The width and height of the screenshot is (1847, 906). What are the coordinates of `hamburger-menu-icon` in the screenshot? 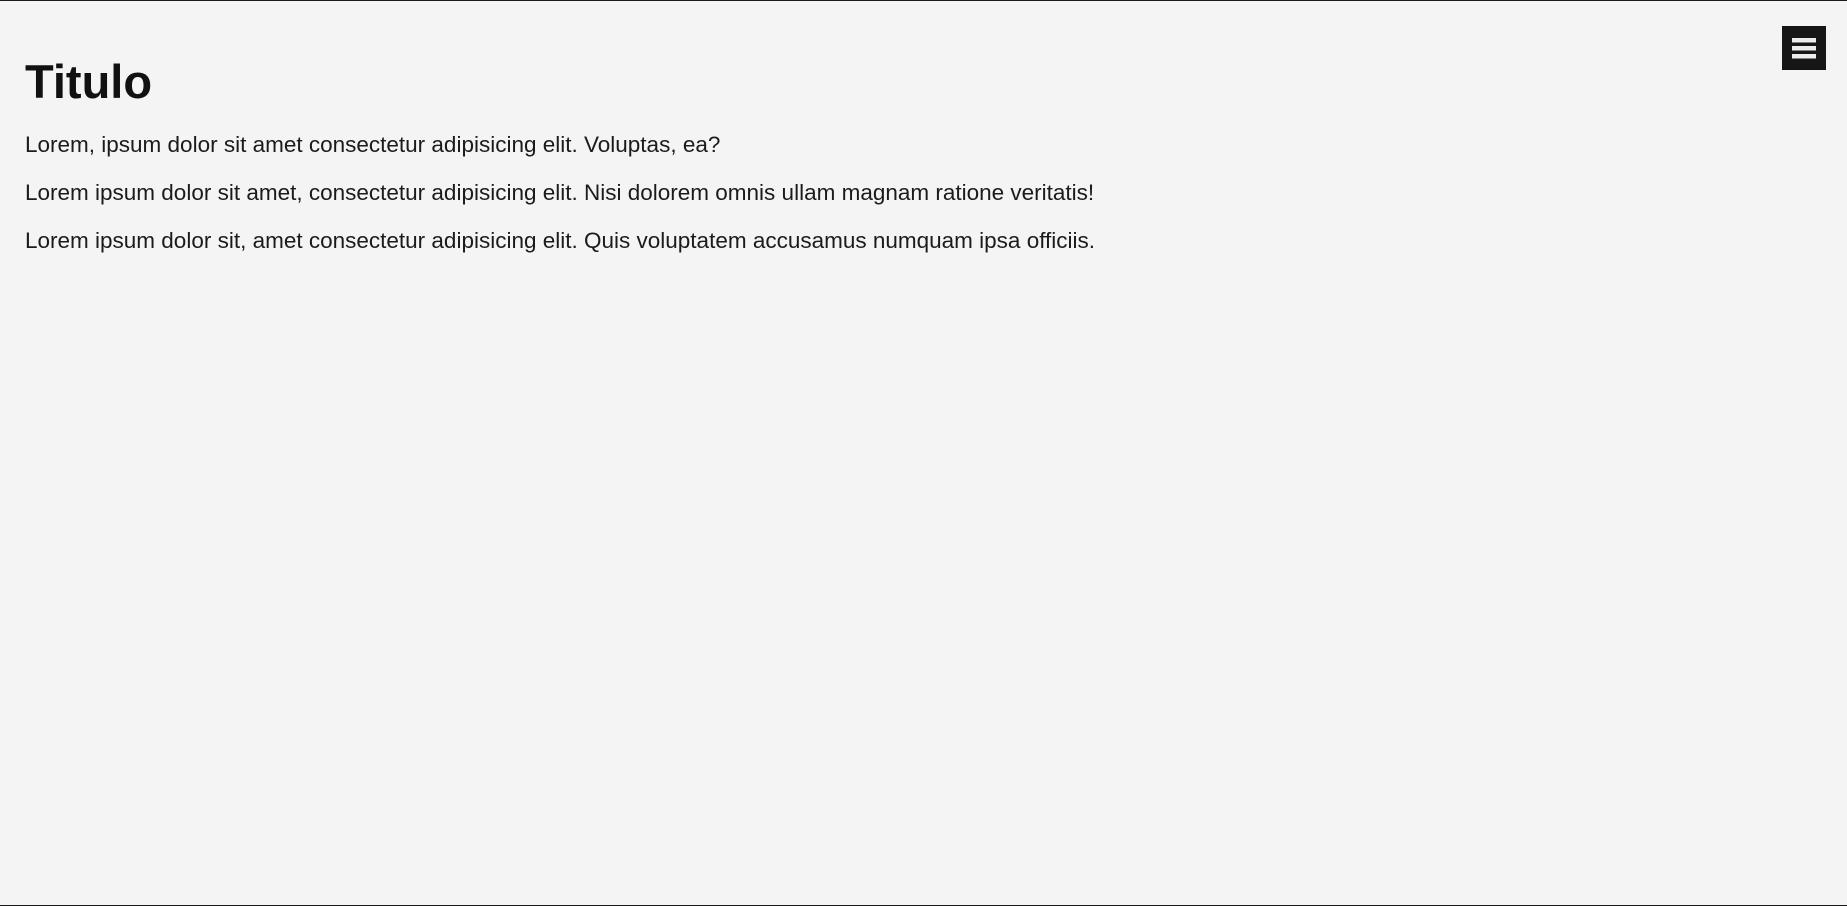 It's located at (1804, 48).